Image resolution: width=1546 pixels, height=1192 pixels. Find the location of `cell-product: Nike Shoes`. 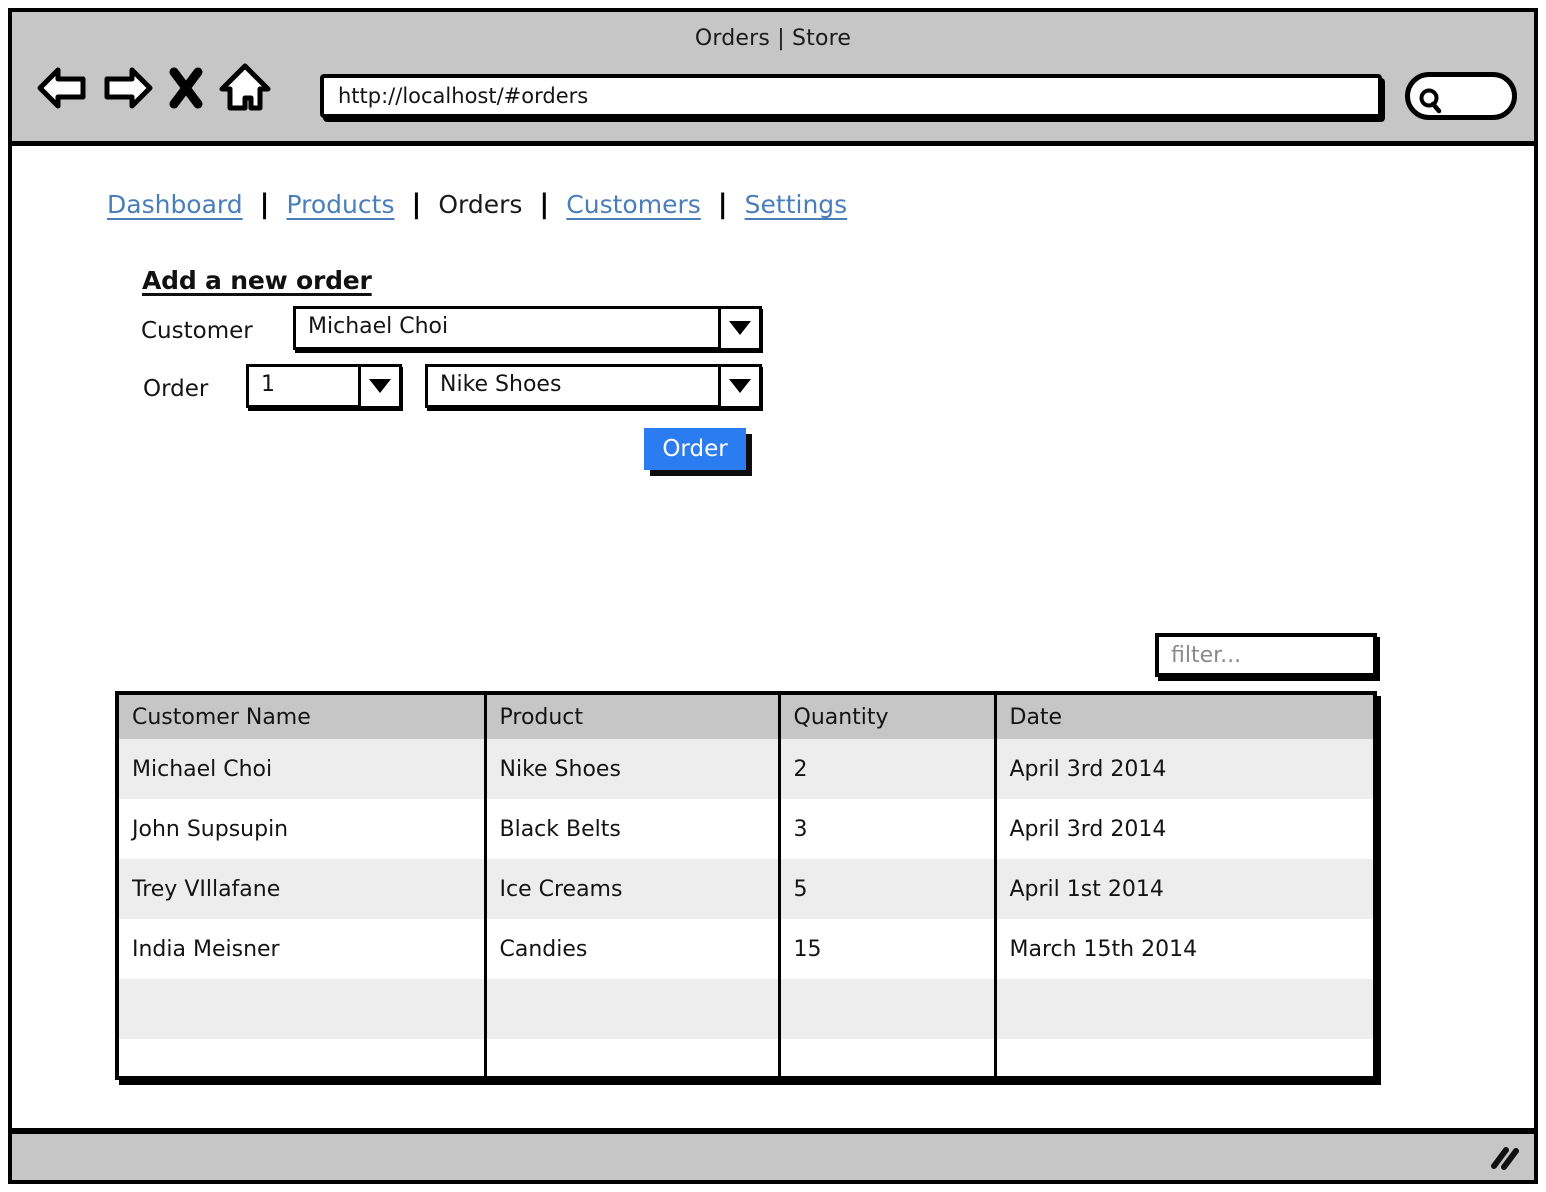

cell-product: Nike Shoes is located at coordinates (633, 769).